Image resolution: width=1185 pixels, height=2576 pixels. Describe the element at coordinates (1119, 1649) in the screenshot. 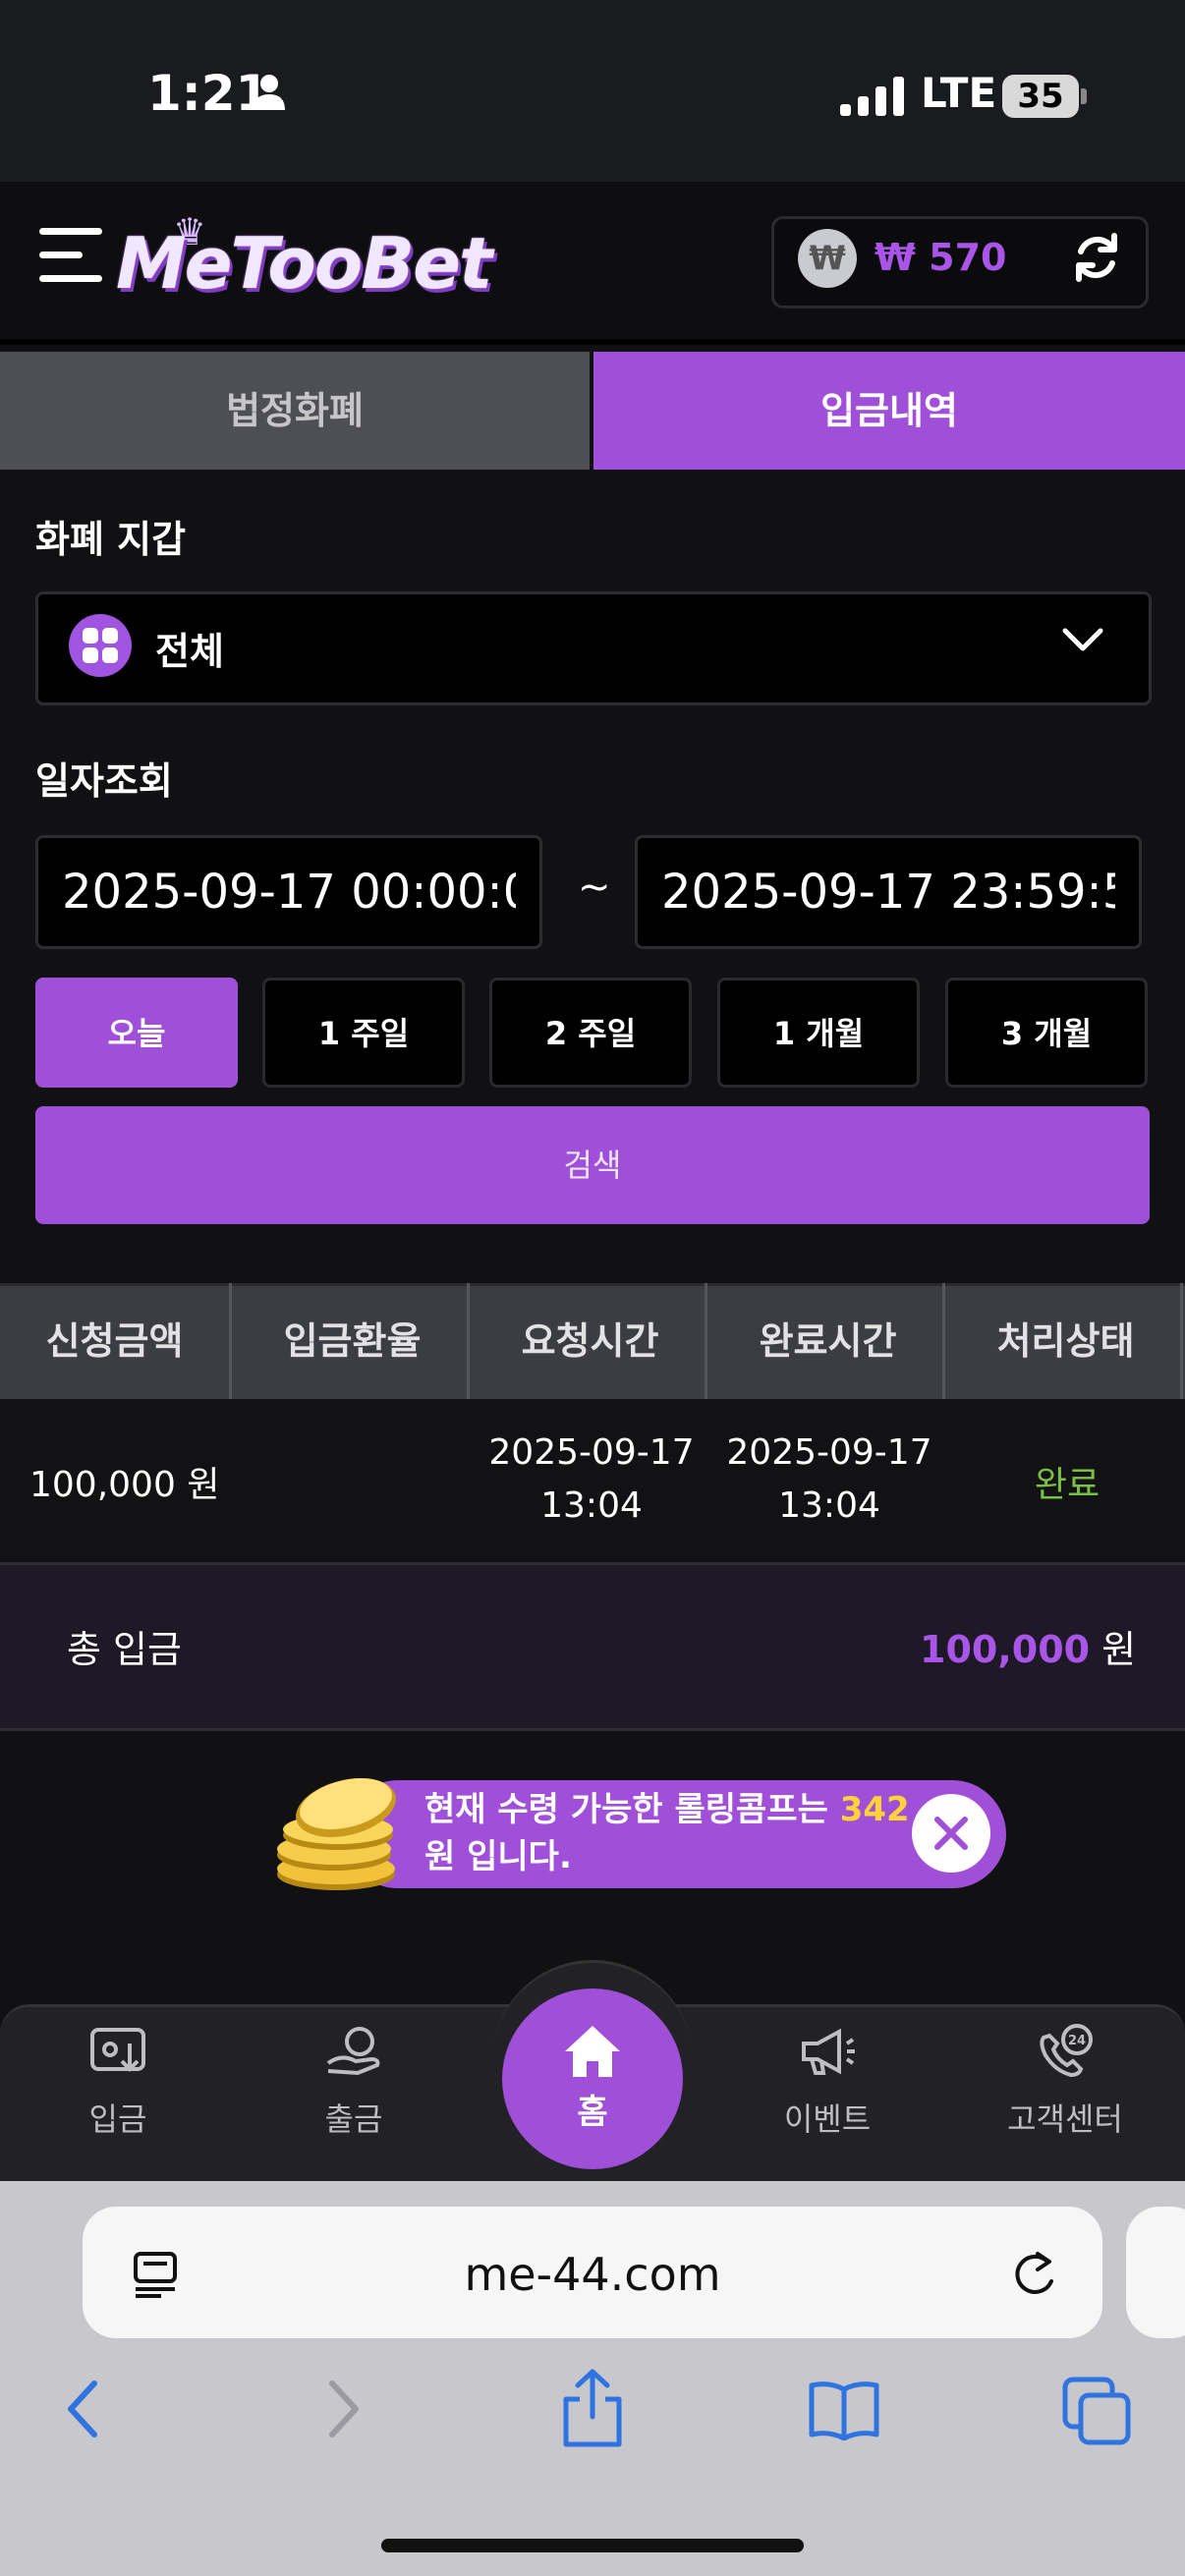

I see `total-unit: 원` at that location.